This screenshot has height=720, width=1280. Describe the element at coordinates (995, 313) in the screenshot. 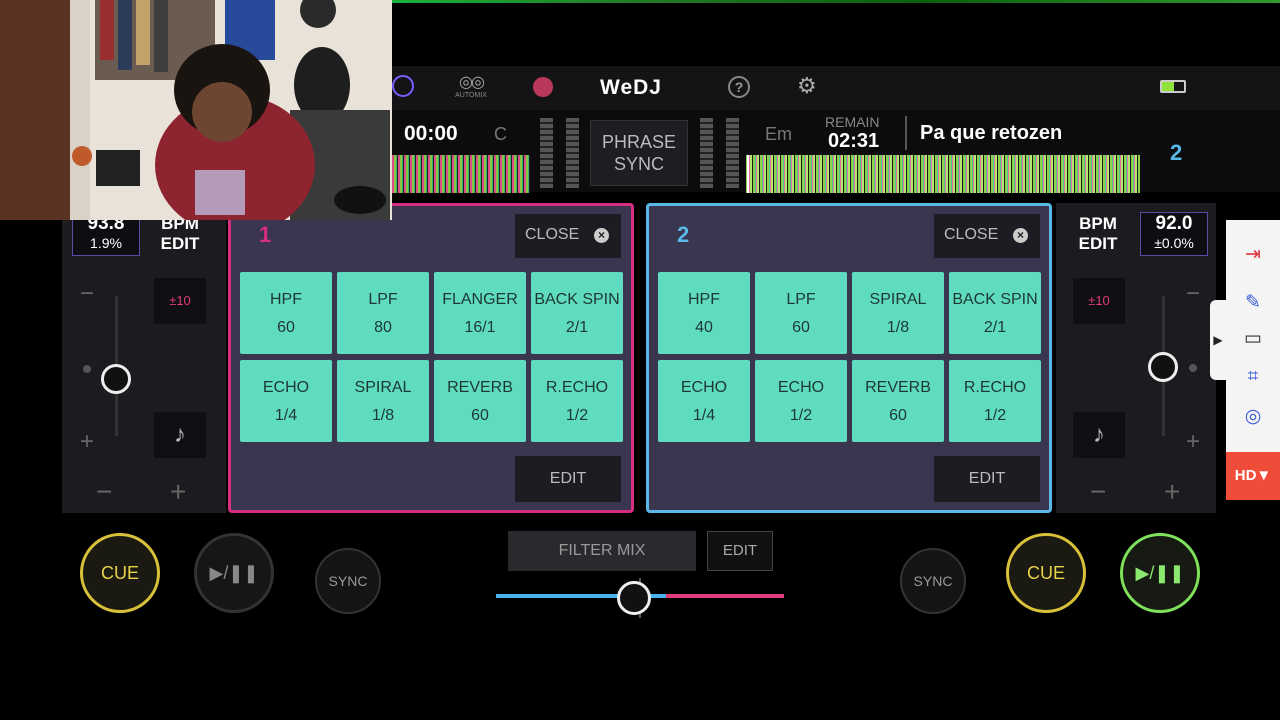

I see `fx2-pad-back-spin: BACK SPIN 2/1` at that location.